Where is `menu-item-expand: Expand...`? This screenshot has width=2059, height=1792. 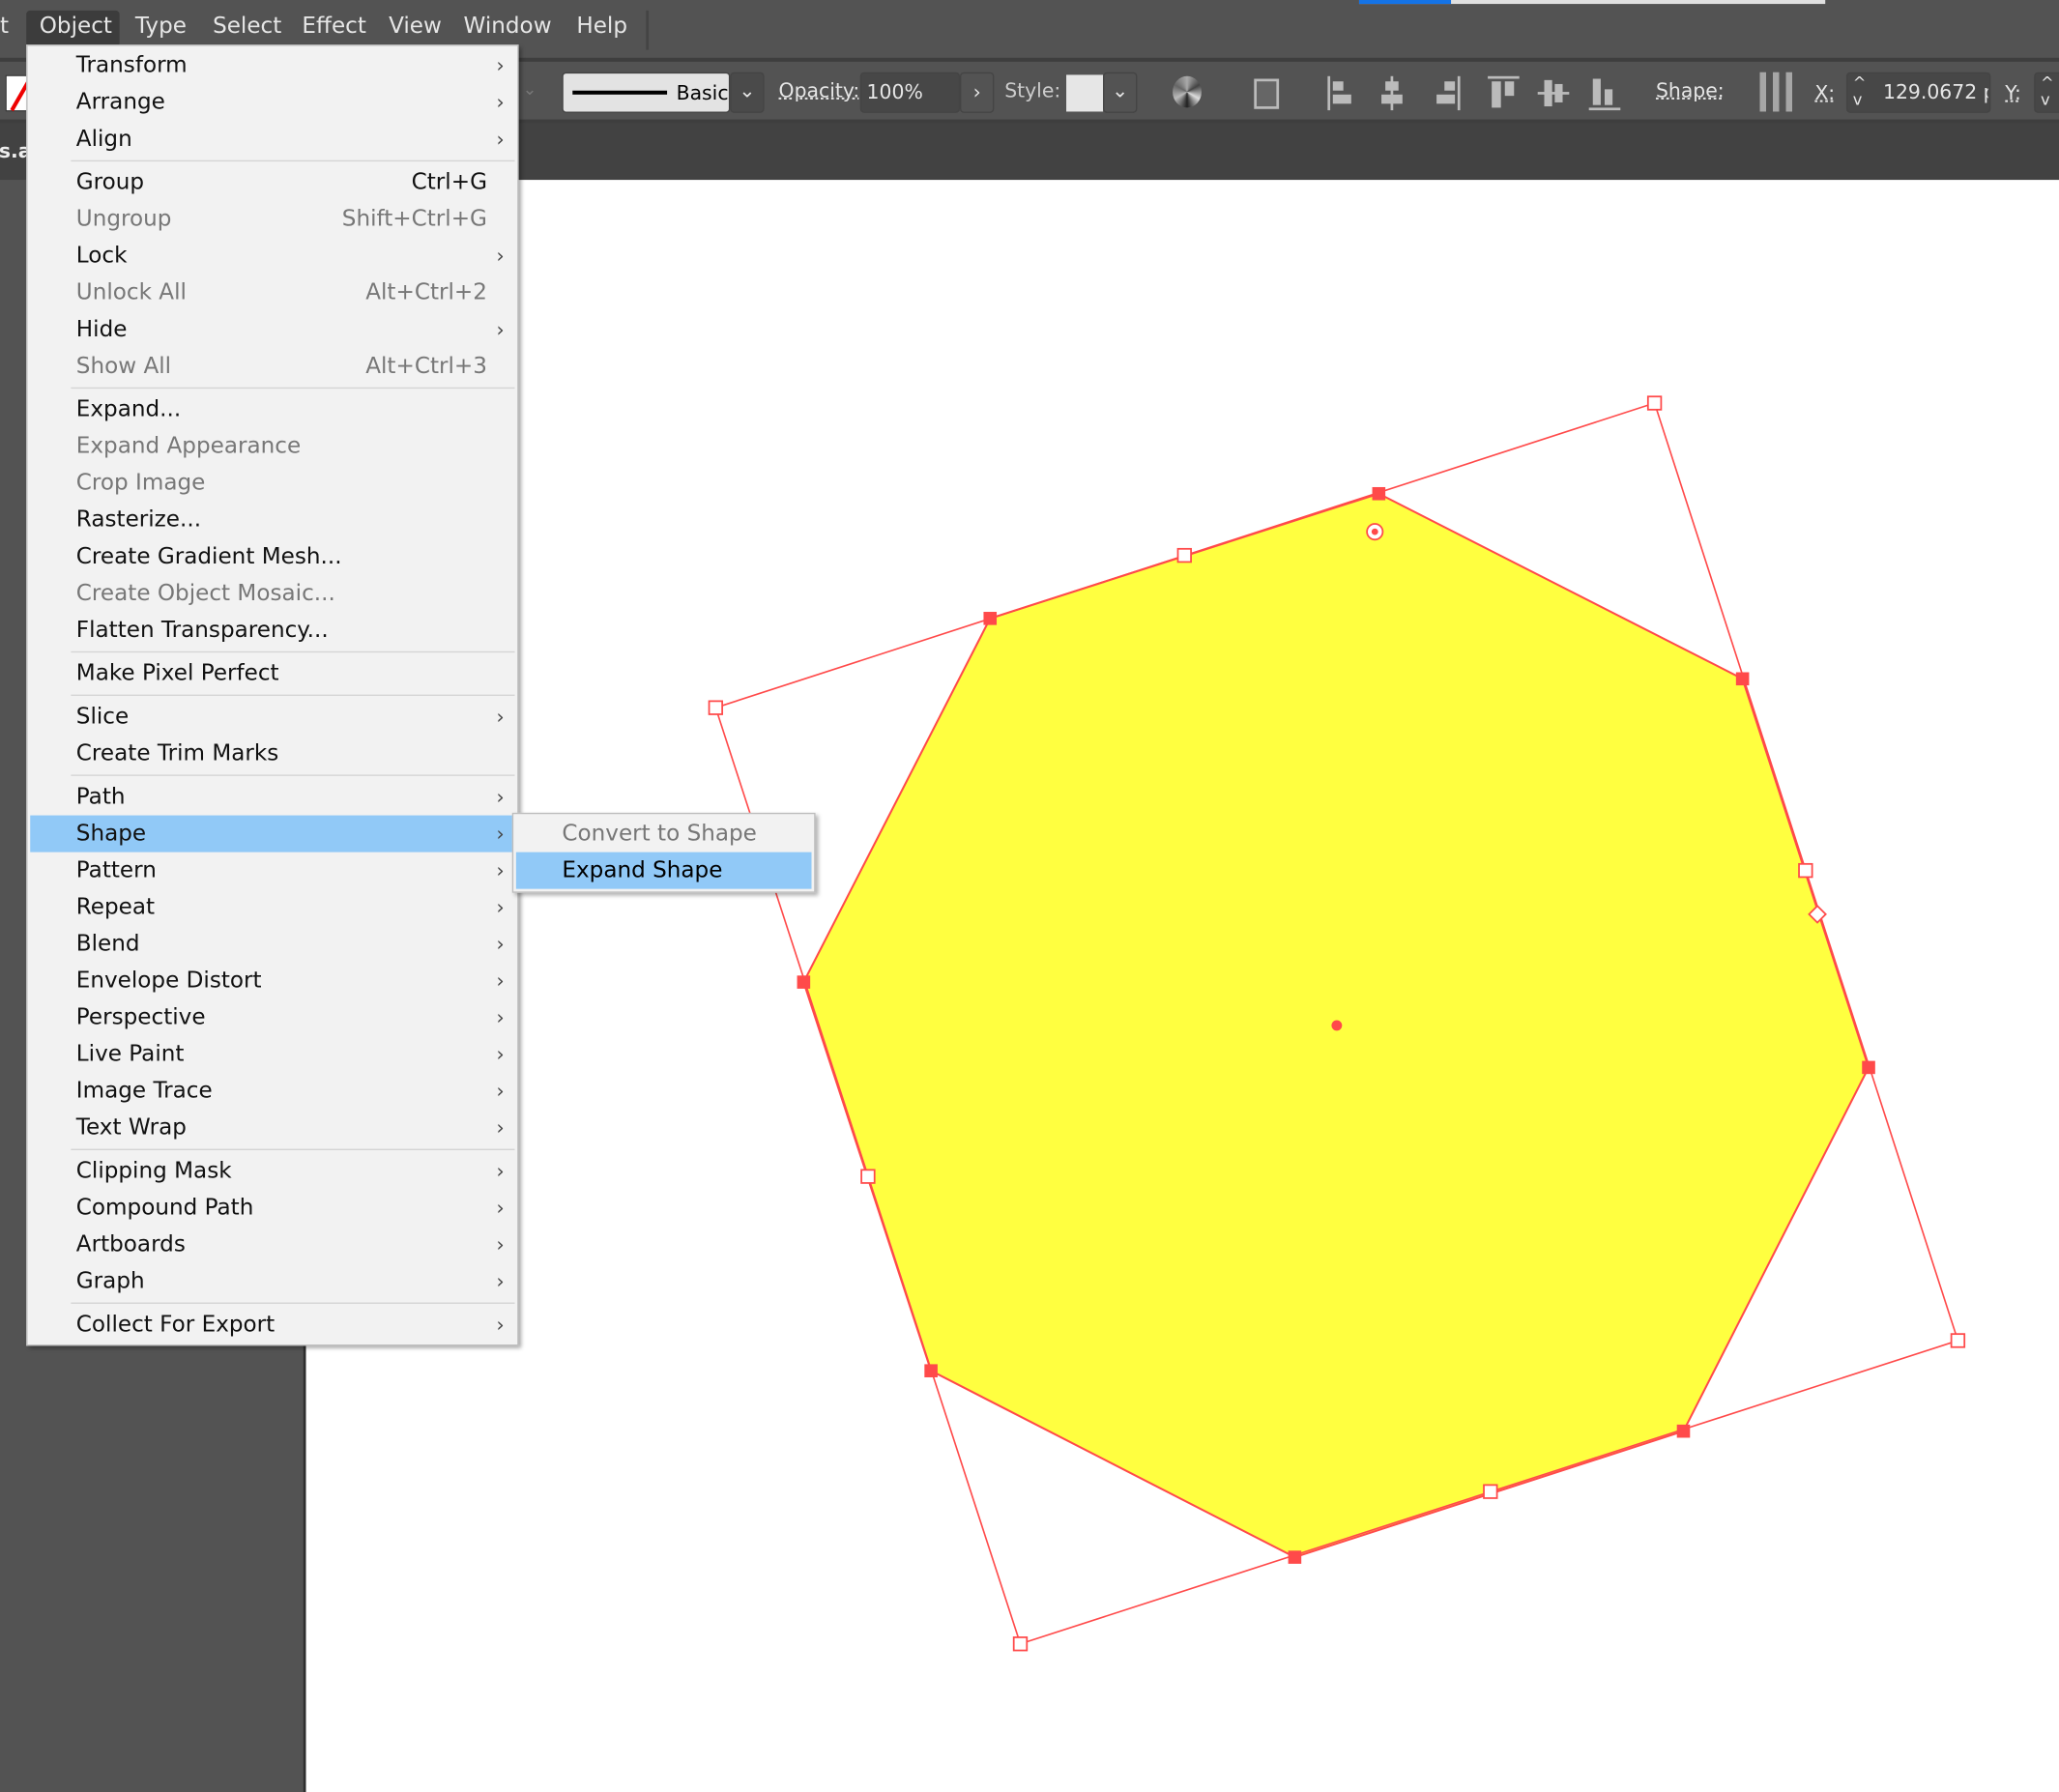 menu-item-expand: Expand... is located at coordinates (272, 409).